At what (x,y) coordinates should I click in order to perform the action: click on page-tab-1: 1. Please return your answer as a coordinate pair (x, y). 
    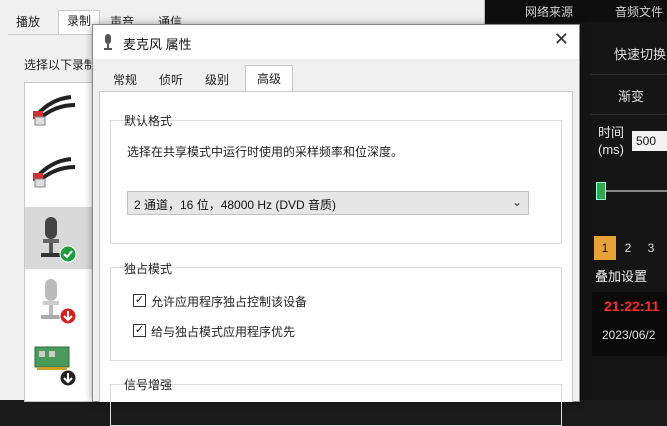
    Looking at the image, I should click on (605, 248).